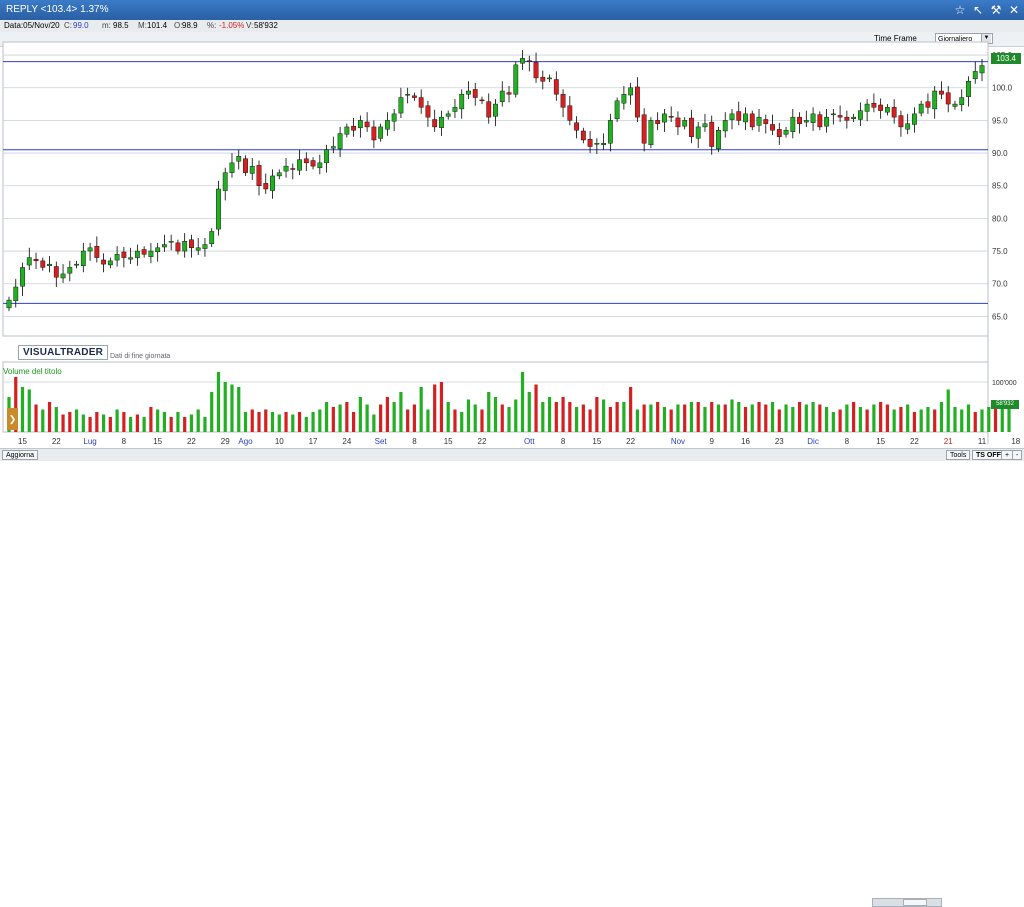  What do you see at coordinates (988, 455) in the screenshot?
I see `ts-off-button: TS OFF` at bounding box center [988, 455].